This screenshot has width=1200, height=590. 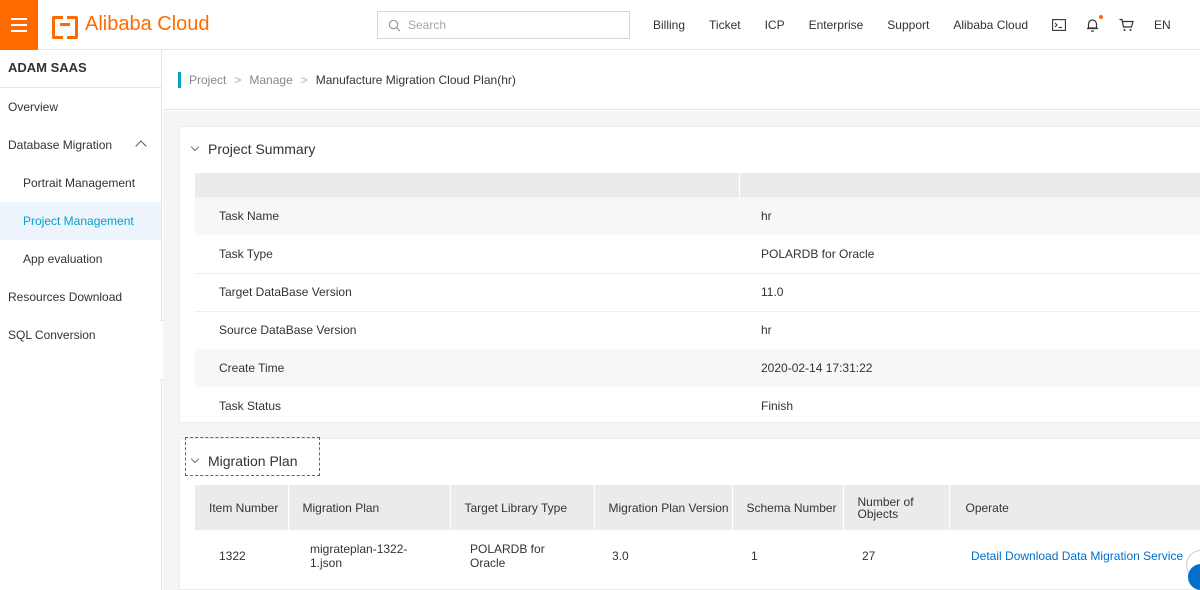 I want to click on language-switcher: EN, so click(x=1162, y=25).